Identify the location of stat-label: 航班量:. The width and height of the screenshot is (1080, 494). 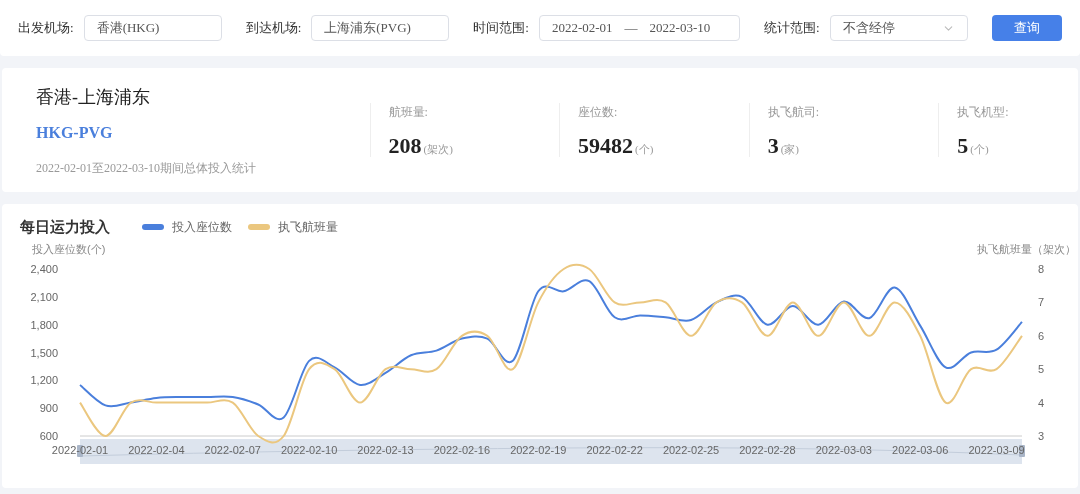
(408, 112).